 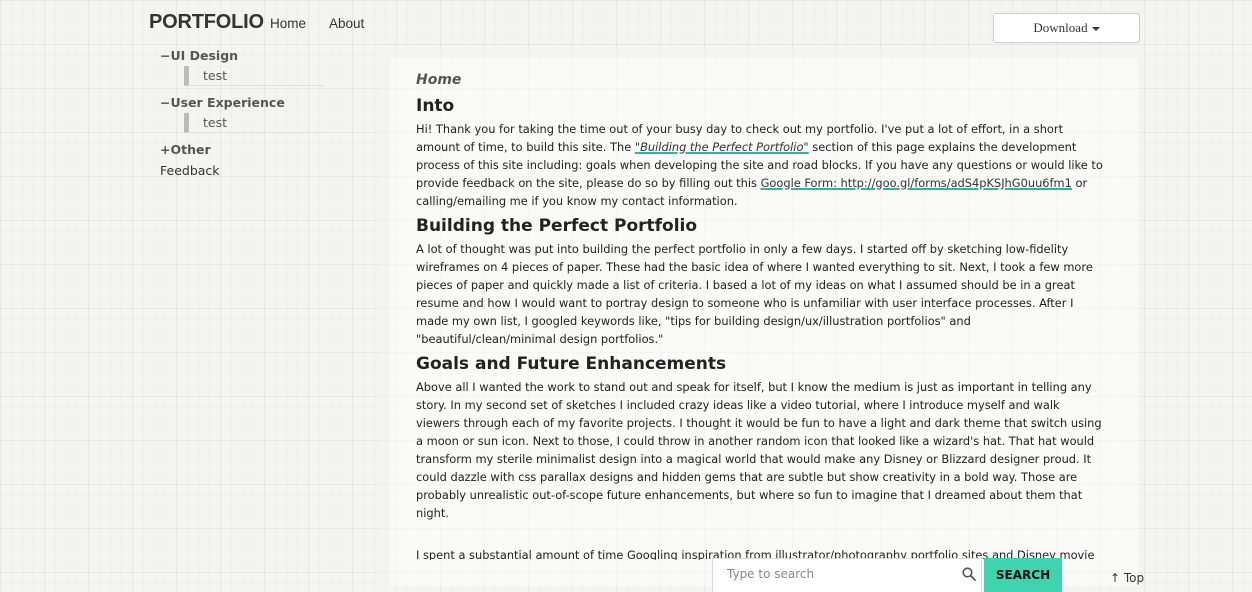 What do you see at coordinates (185, 149) in the screenshot?
I see `sidebar-group-other: +Other` at bounding box center [185, 149].